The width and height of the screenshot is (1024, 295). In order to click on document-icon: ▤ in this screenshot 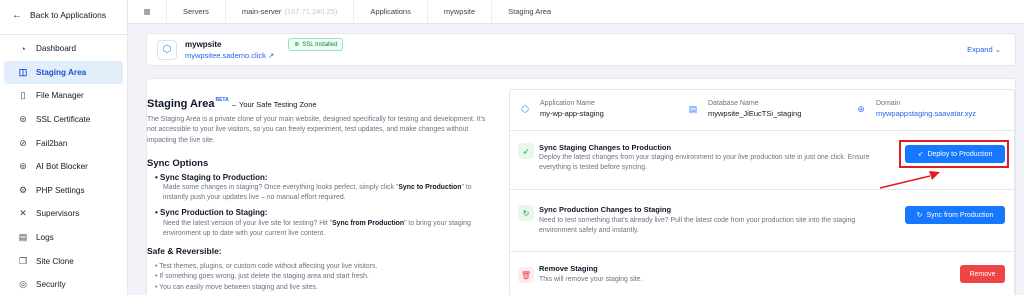, I will do `click(23, 237)`.